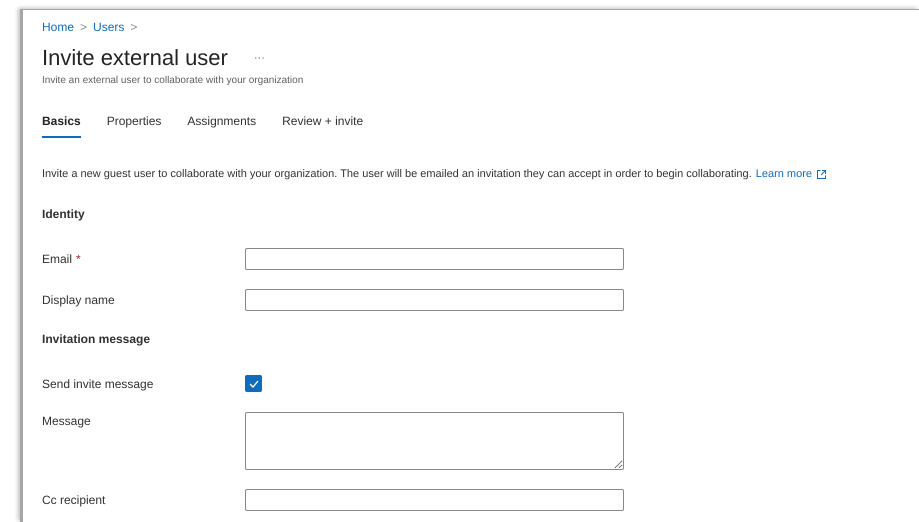  What do you see at coordinates (78, 300) in the screenshot?
I see `field-label: Display name` at bounding box center [78, 300].